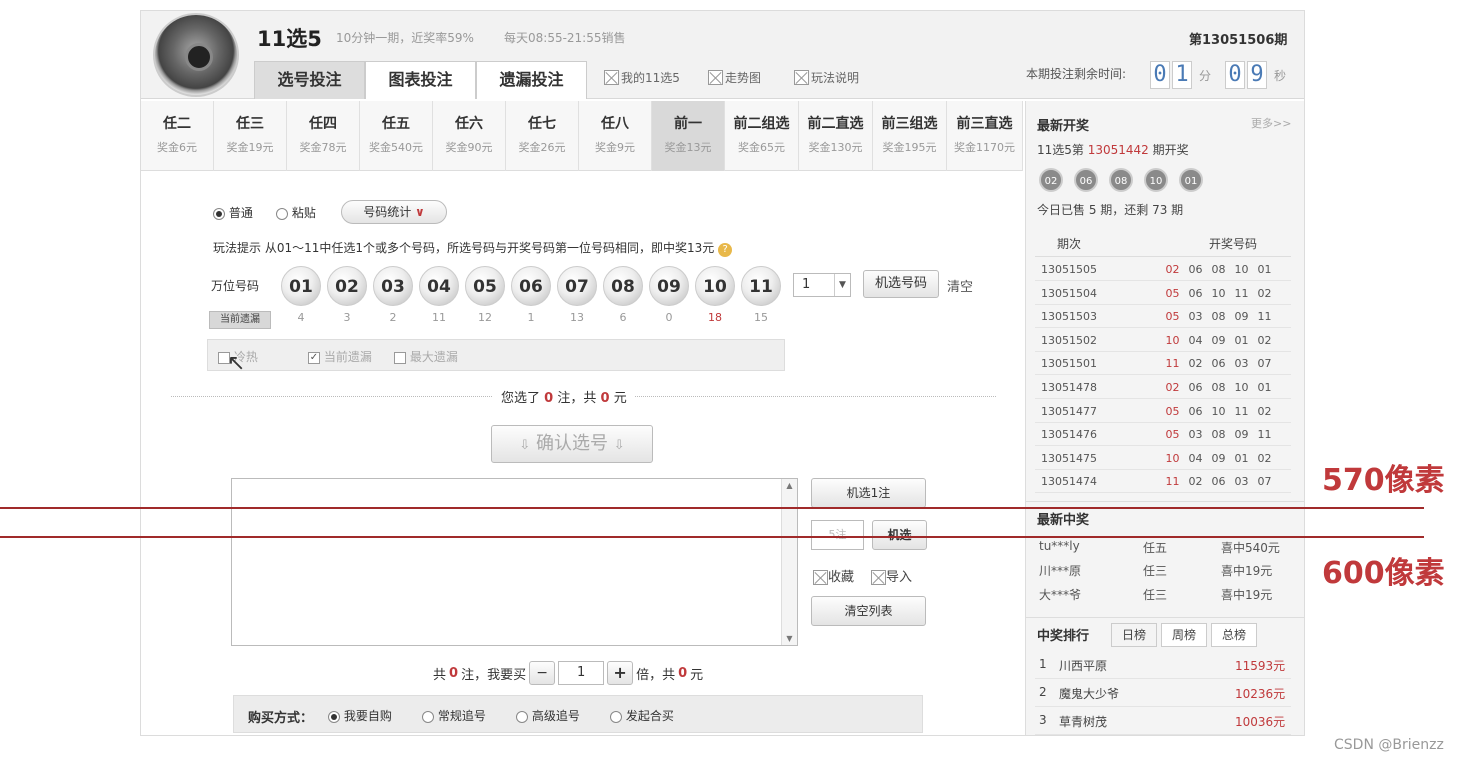  I want to click on number-ball-11: 11, so click(761, 286).